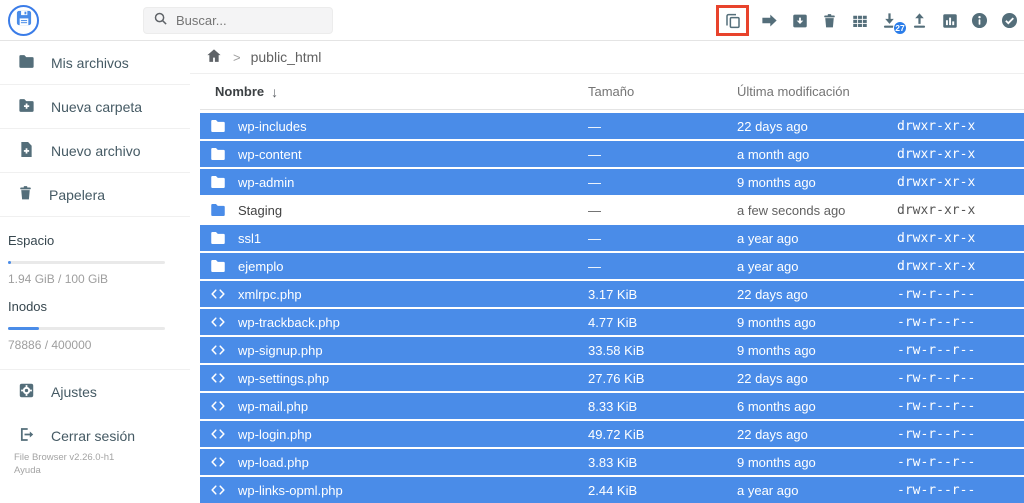  What do you see at coordinates (214, 57) in the screenshot?
I see `home-icon` at bounding box center [214, 57].